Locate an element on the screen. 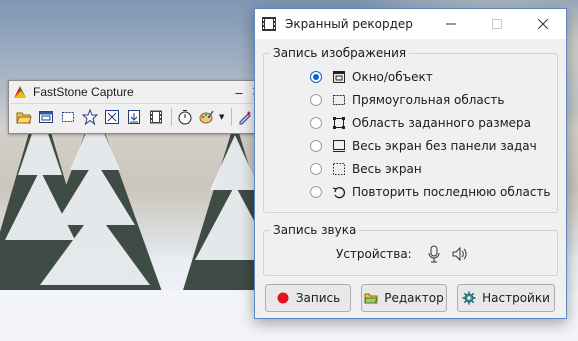  settings-button: Настройки is located at coordinates (506, 298).